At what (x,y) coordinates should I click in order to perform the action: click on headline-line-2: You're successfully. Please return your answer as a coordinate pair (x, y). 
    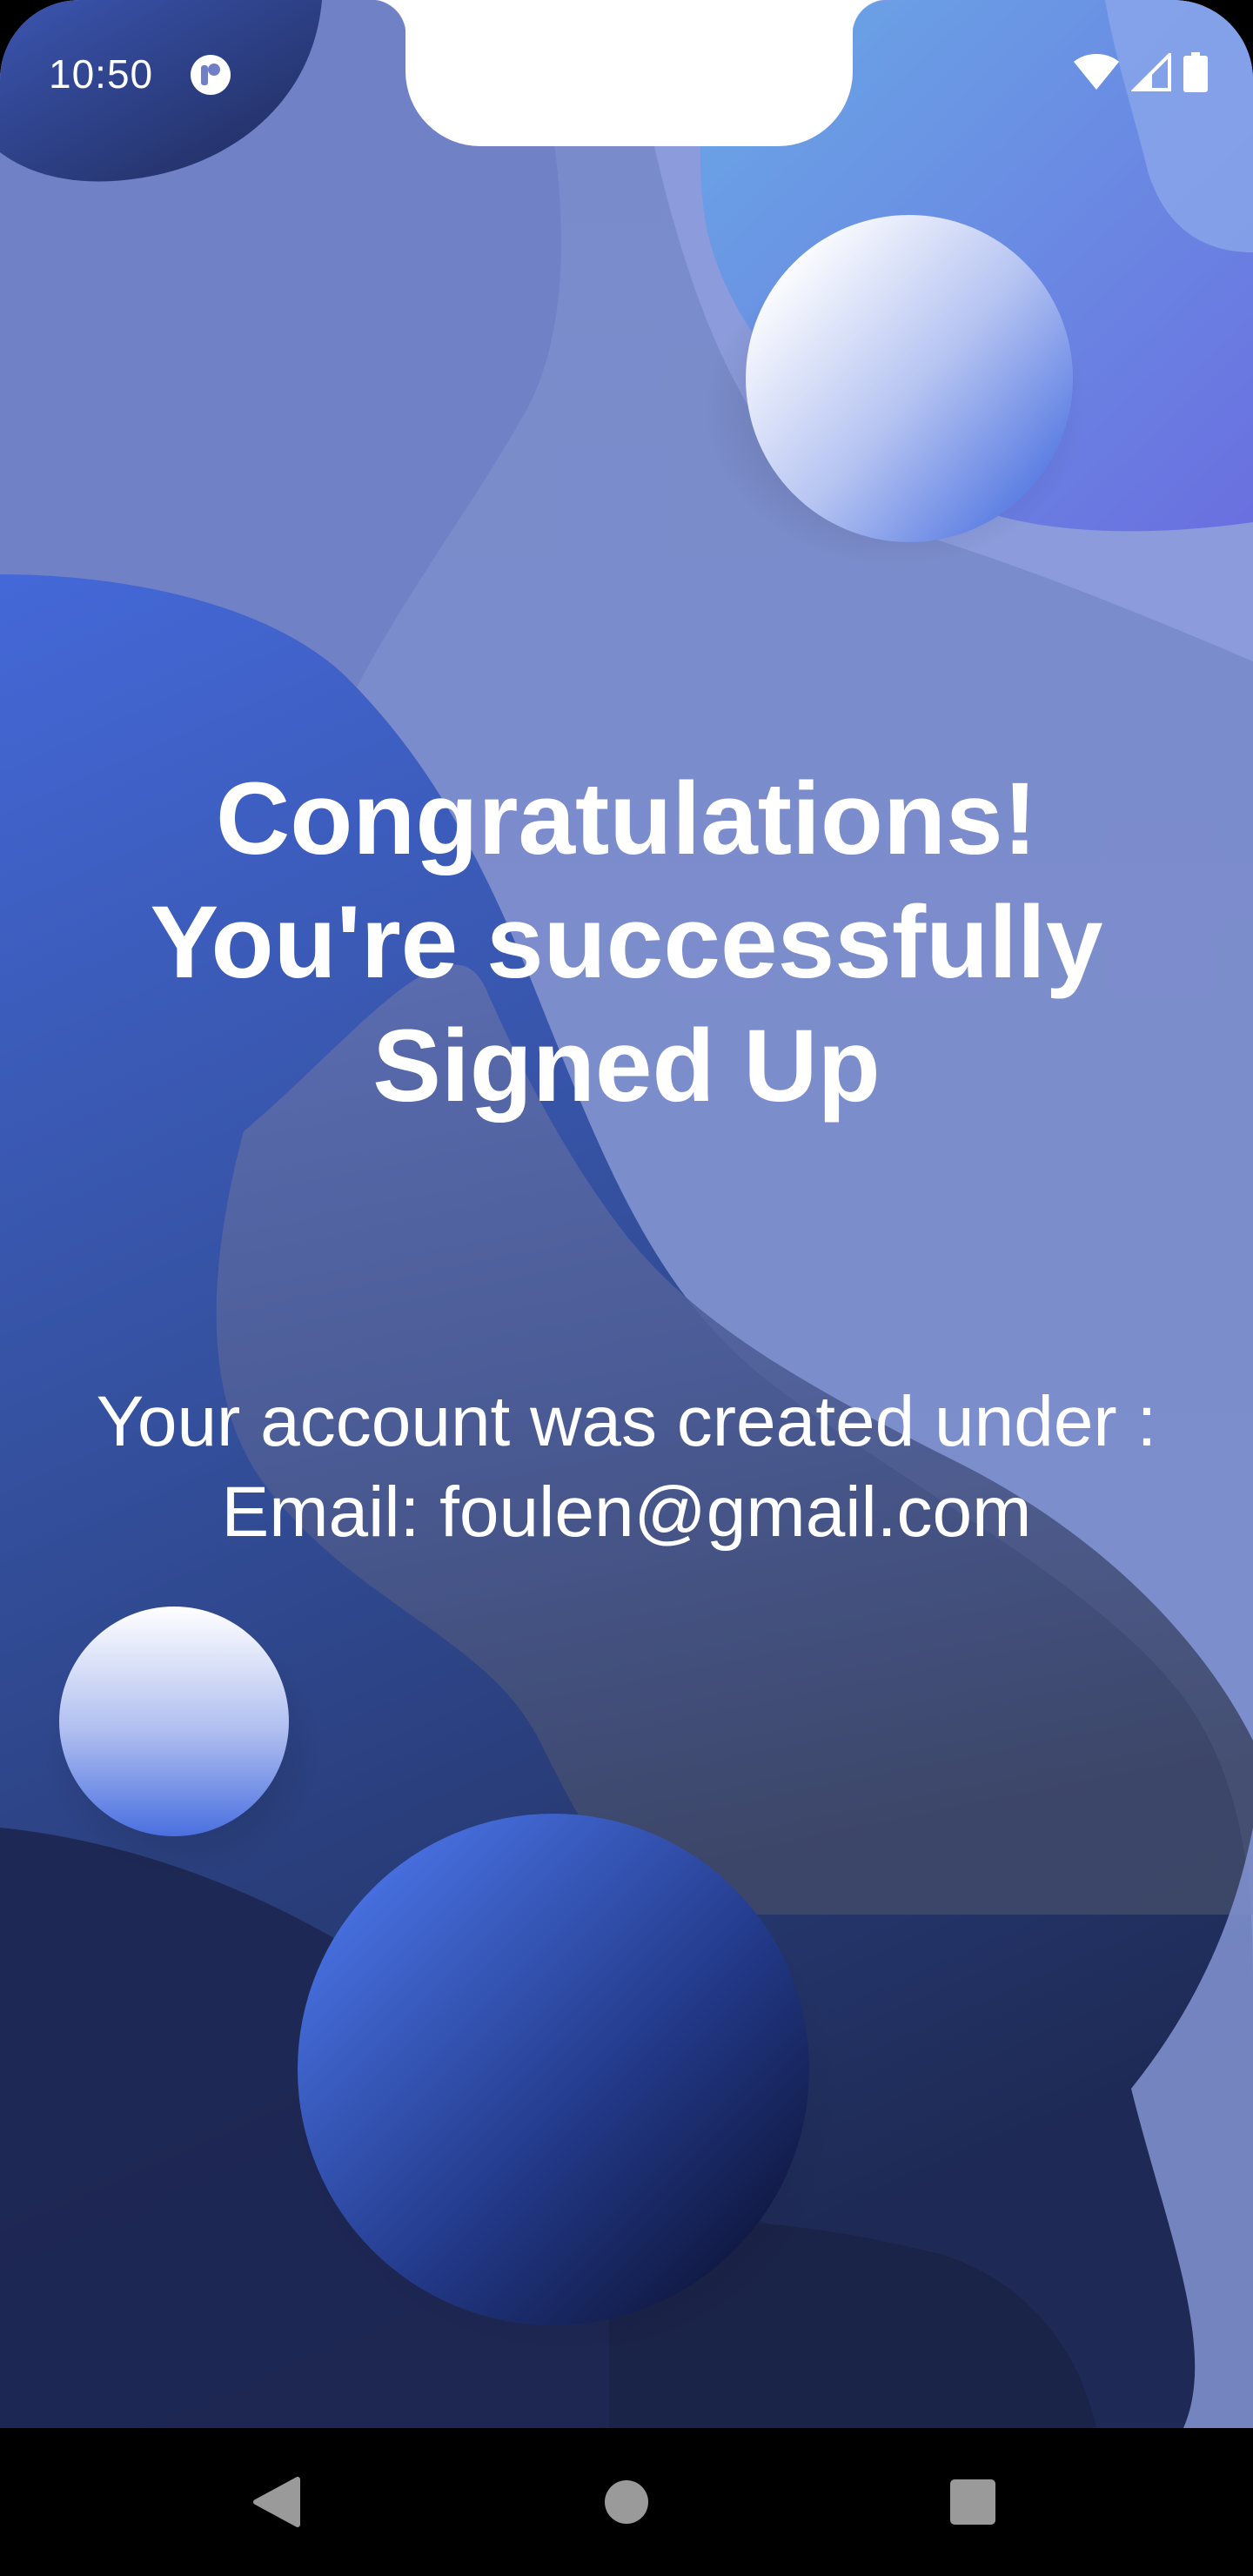
    Looking at the image, I should click on (626, 943).